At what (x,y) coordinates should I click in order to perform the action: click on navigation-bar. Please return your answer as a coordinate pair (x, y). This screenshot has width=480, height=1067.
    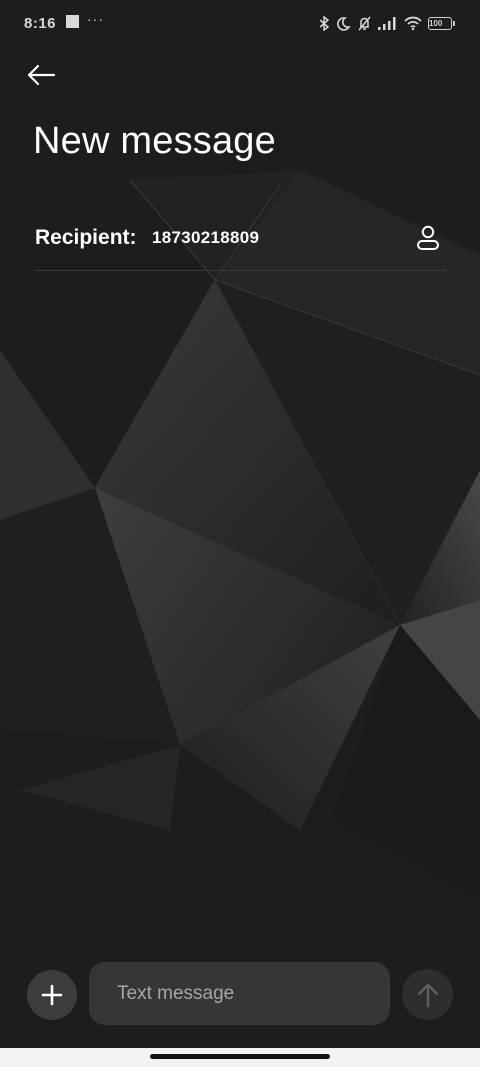
    Looking at the image, I should click on (240, 1057).